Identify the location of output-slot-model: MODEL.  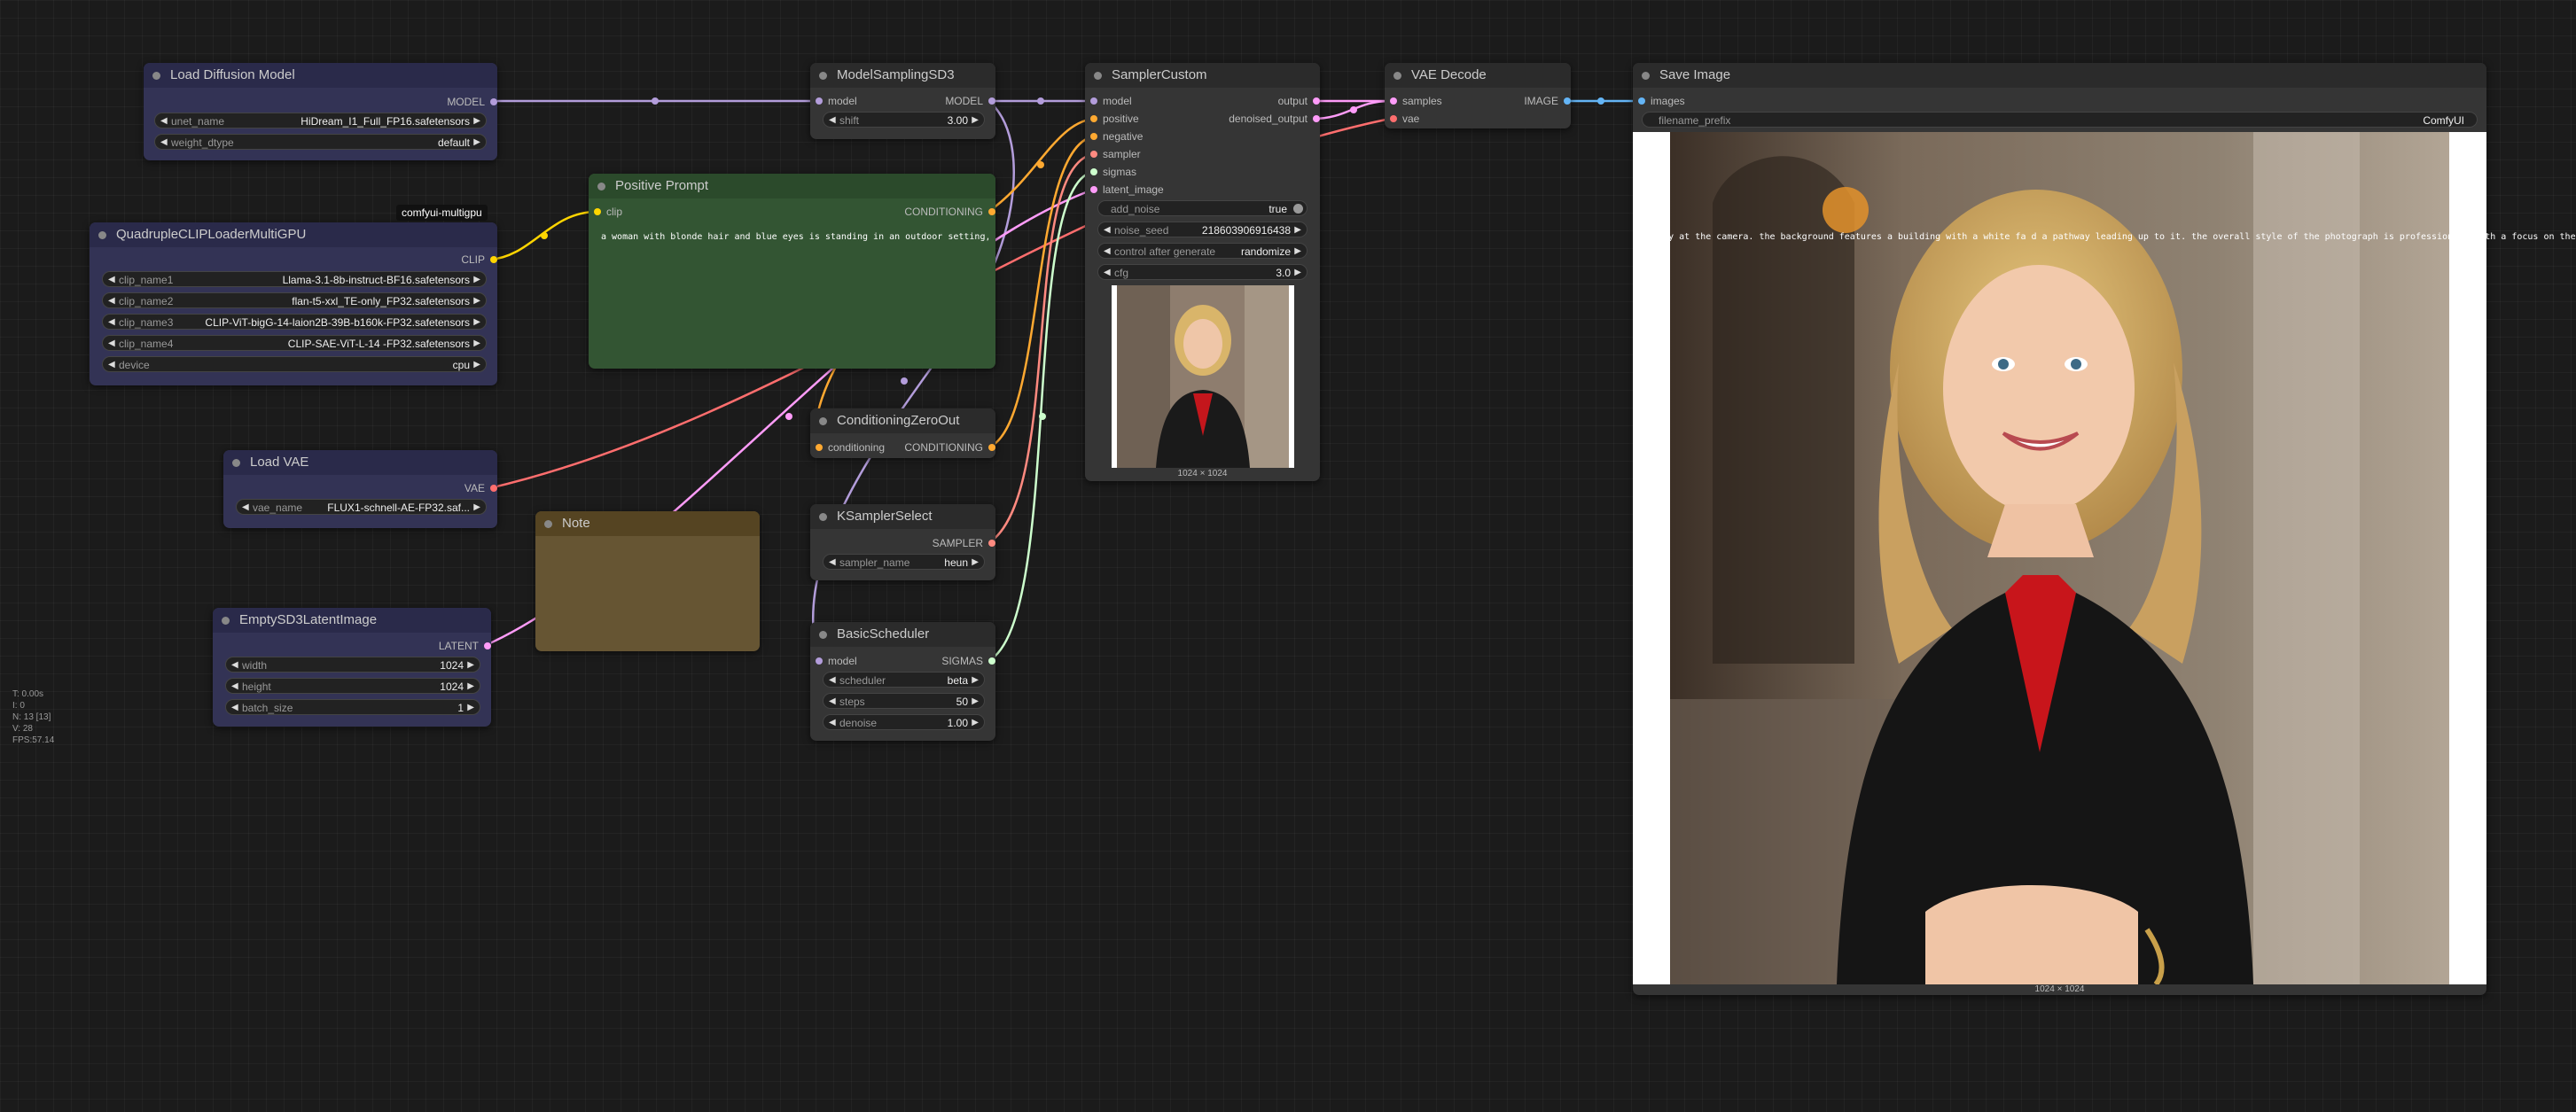
(472, 102).